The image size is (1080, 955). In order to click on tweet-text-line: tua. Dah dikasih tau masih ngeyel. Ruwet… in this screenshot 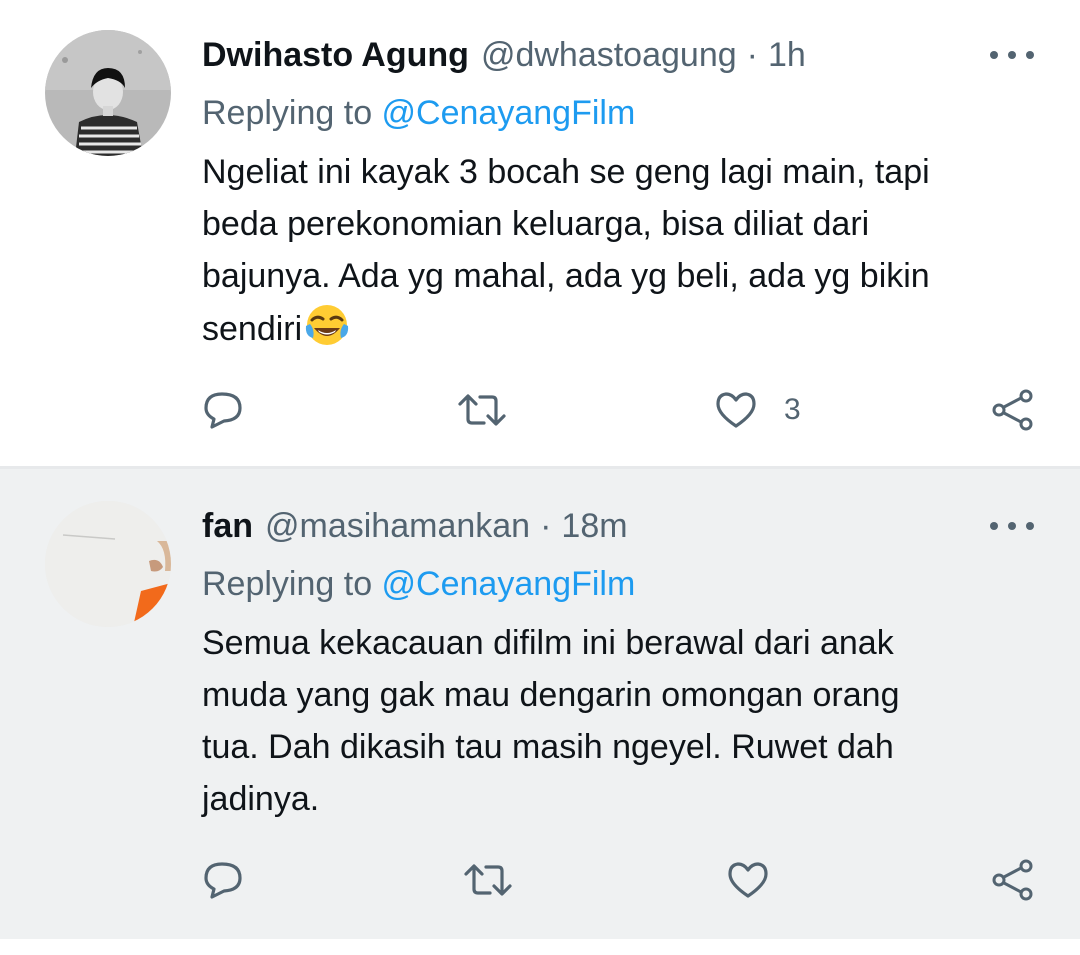, I will do `click(548, 747)`.